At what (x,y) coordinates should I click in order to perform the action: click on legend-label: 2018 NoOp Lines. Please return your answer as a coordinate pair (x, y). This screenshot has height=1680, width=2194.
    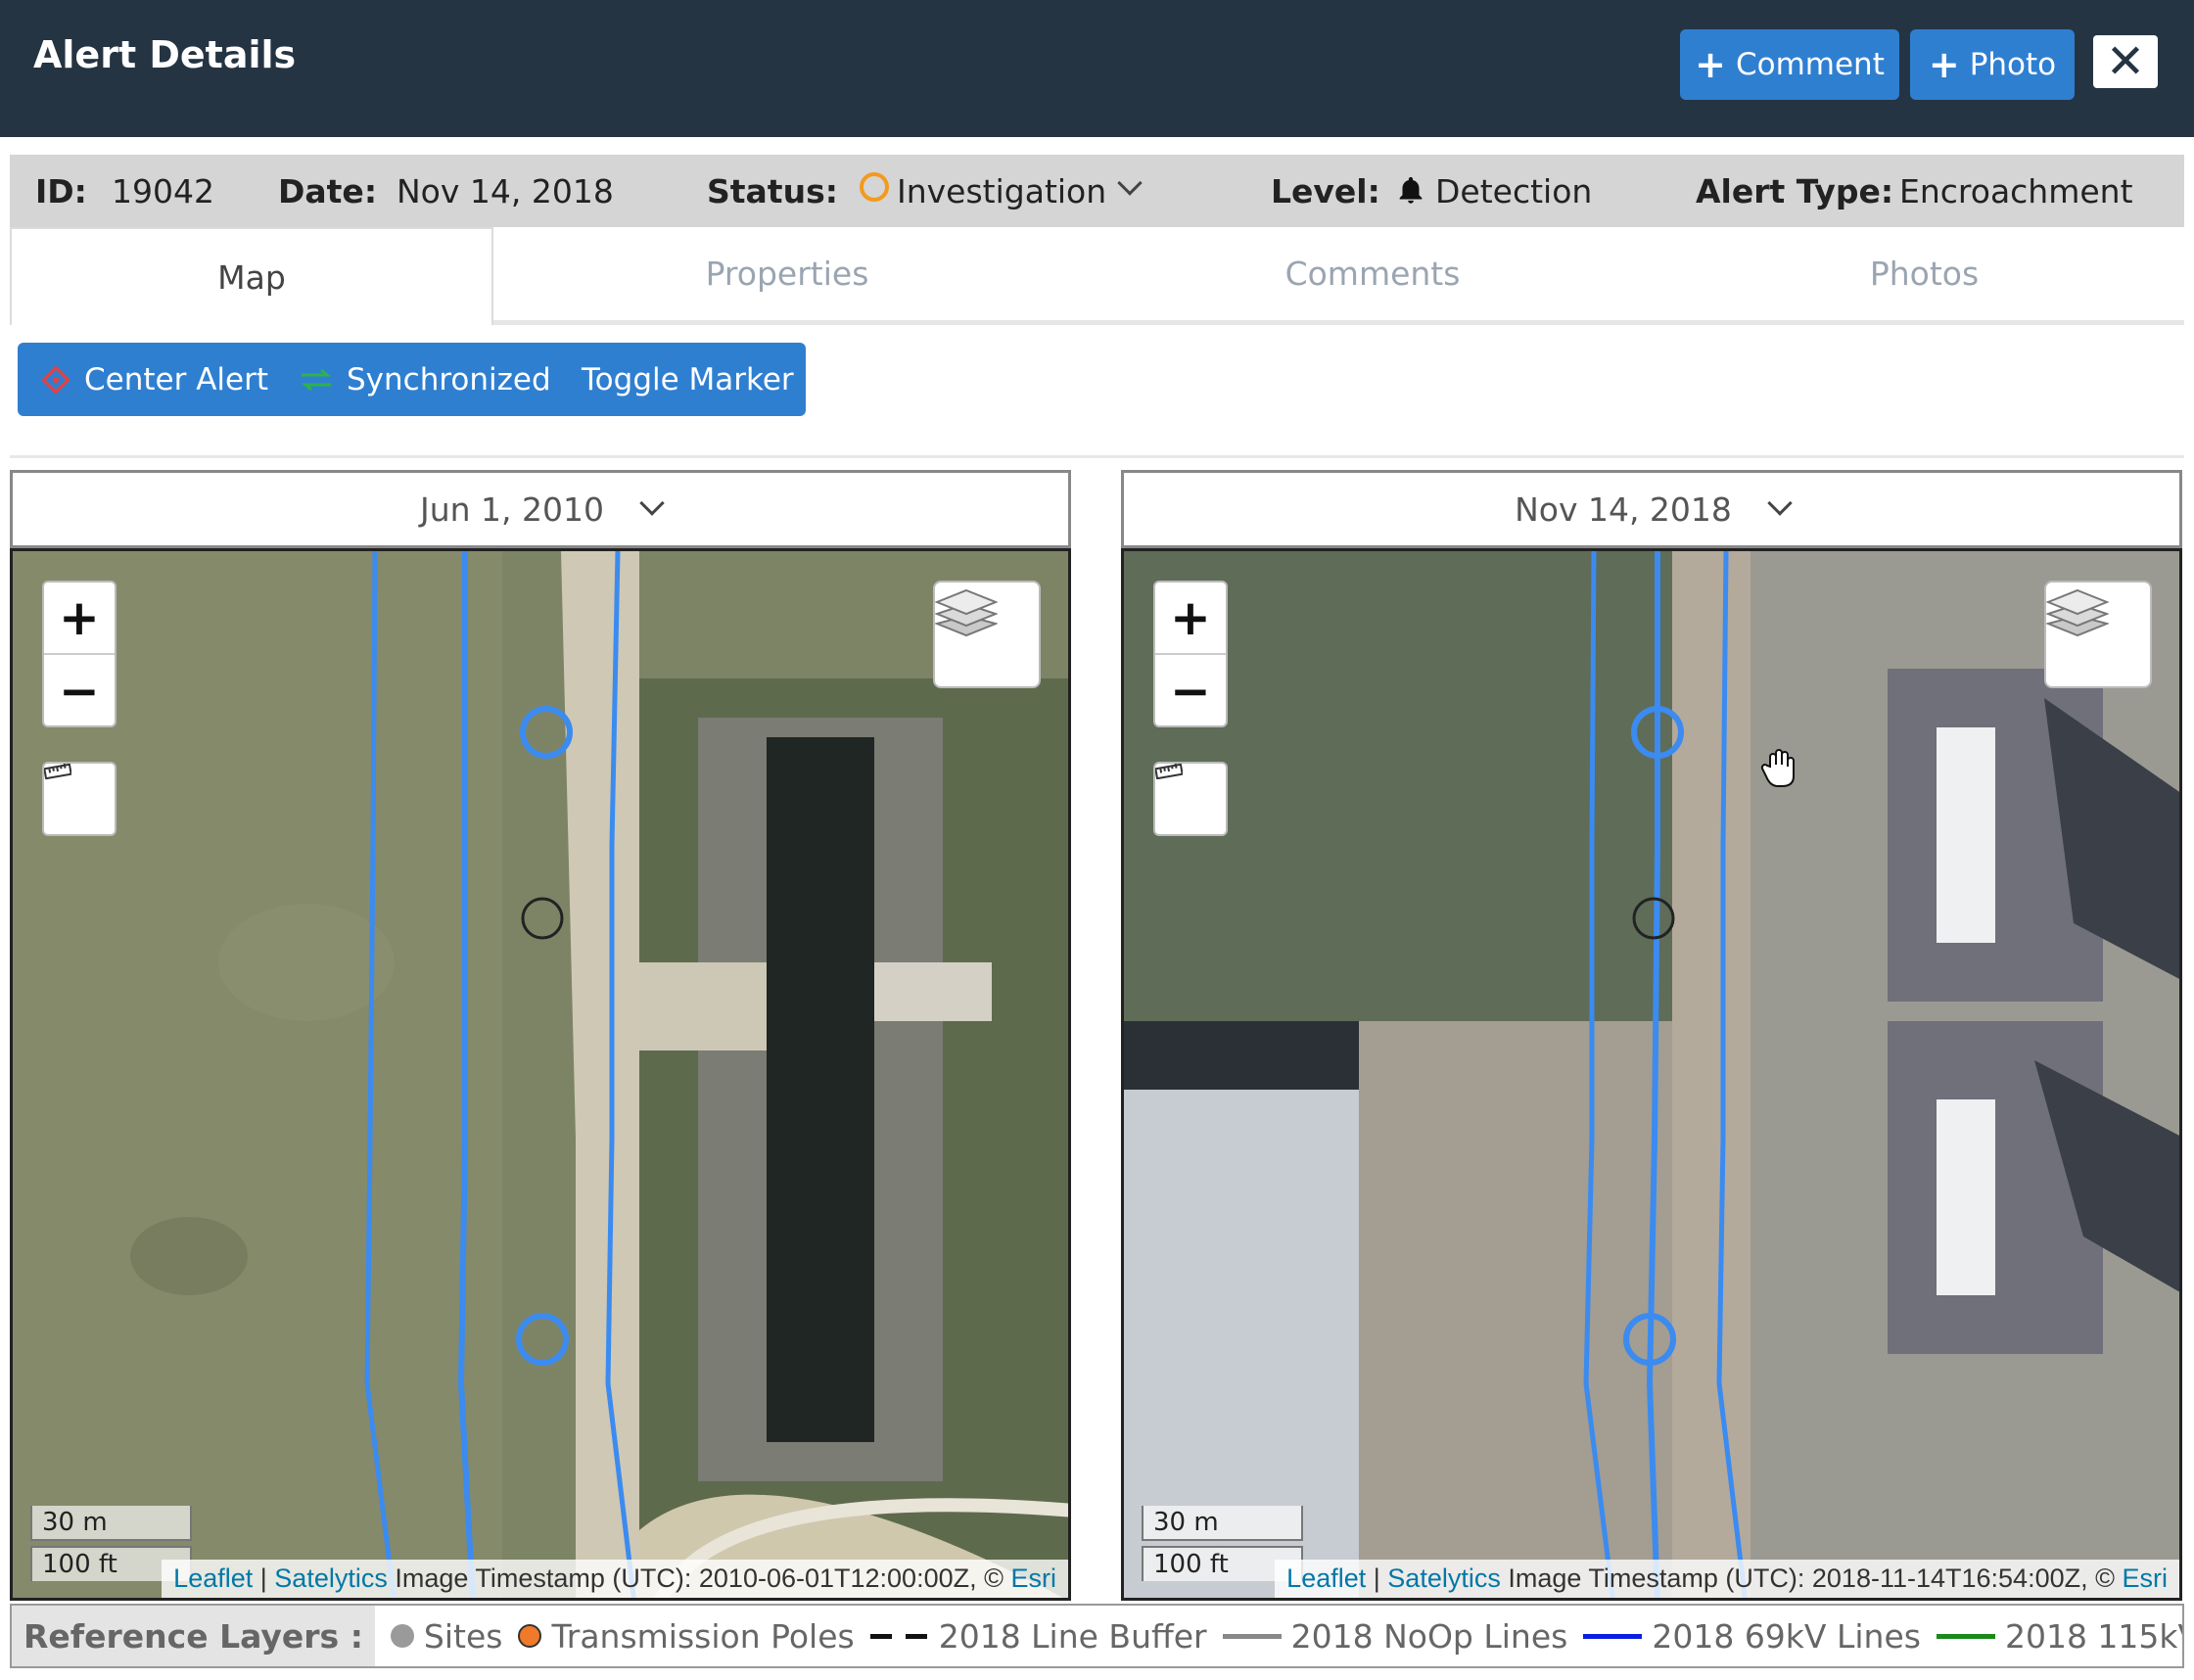
    Looking at the image, I should click on (1429, 1636).